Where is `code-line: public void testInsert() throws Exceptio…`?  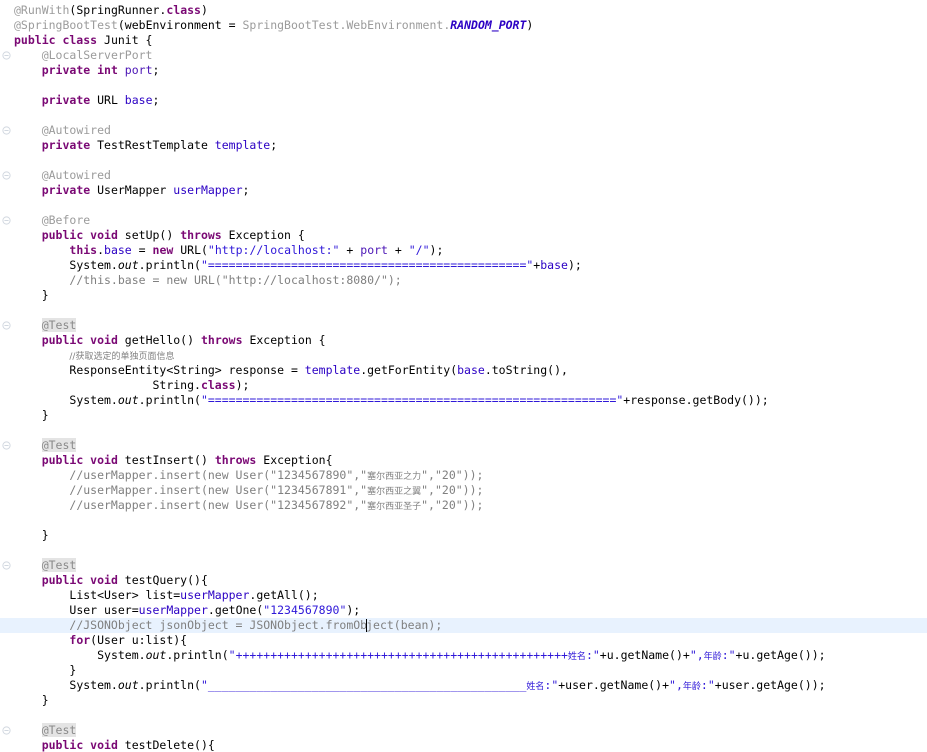 code-line: public void testInsert() throws Exceptio… is located at coordinates (463, 460).